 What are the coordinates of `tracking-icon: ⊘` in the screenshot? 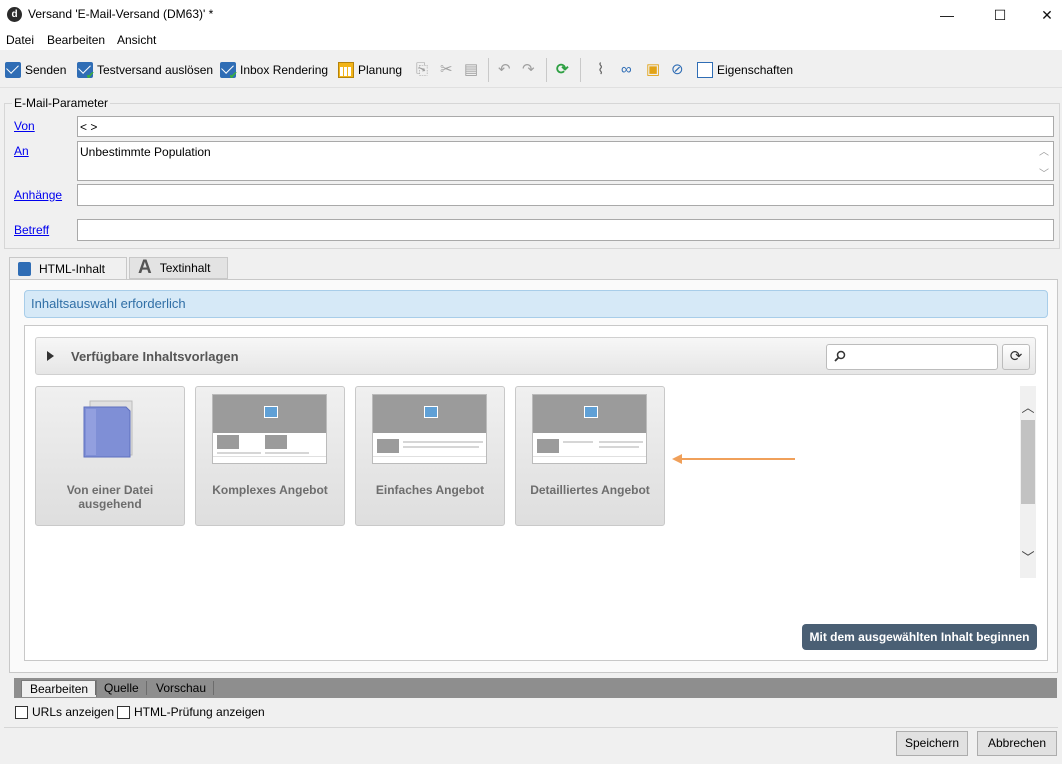 It's located at (679, 70).